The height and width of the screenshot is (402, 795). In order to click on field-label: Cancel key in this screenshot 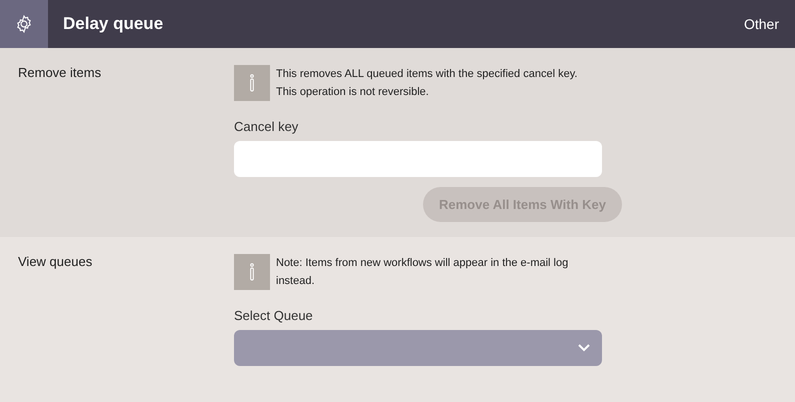, I will do `click(267, 126)`.